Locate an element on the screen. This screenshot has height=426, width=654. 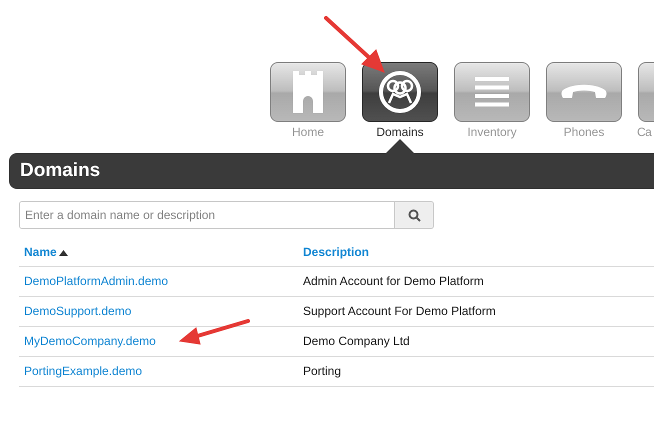
nav-label: Phones is located at coordinates (584, 132).